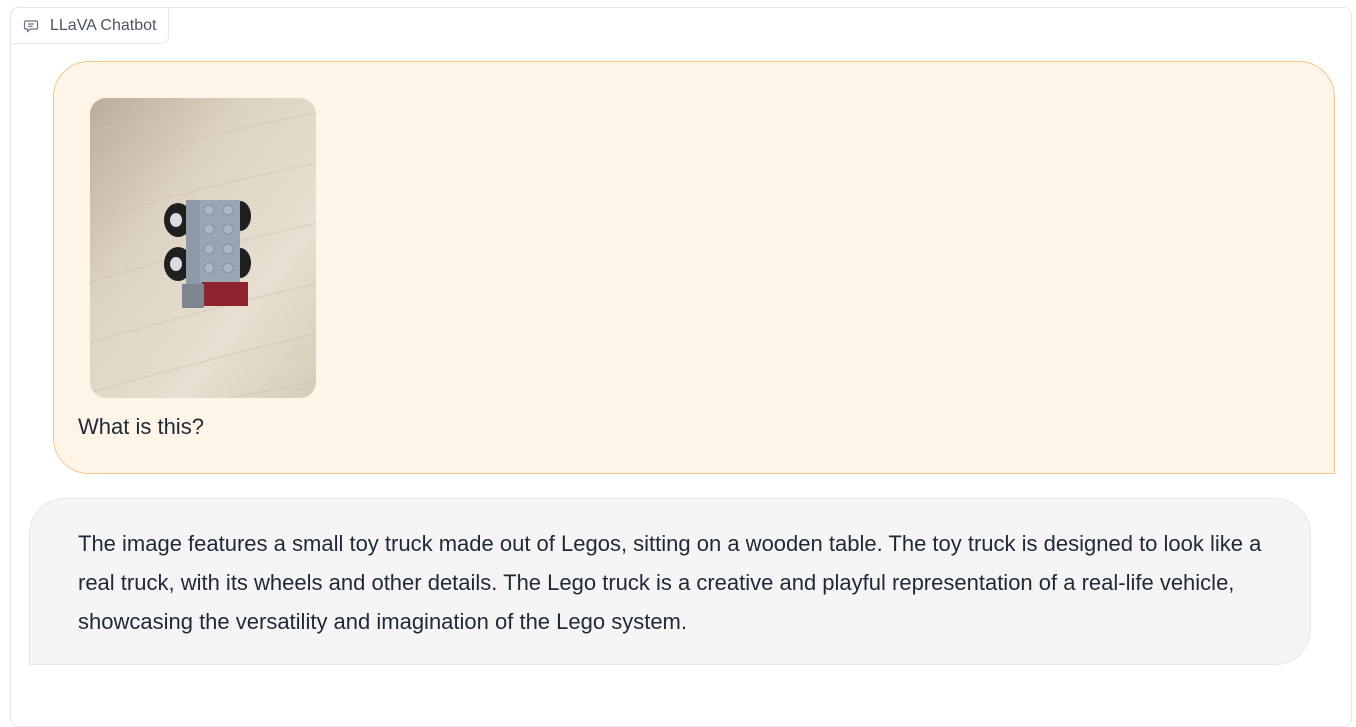 The image size is (1356, 727). What do you see at coordinates (31, 26) in the screenshot?
I see `chat-icon` at bounding box center [31, 26].